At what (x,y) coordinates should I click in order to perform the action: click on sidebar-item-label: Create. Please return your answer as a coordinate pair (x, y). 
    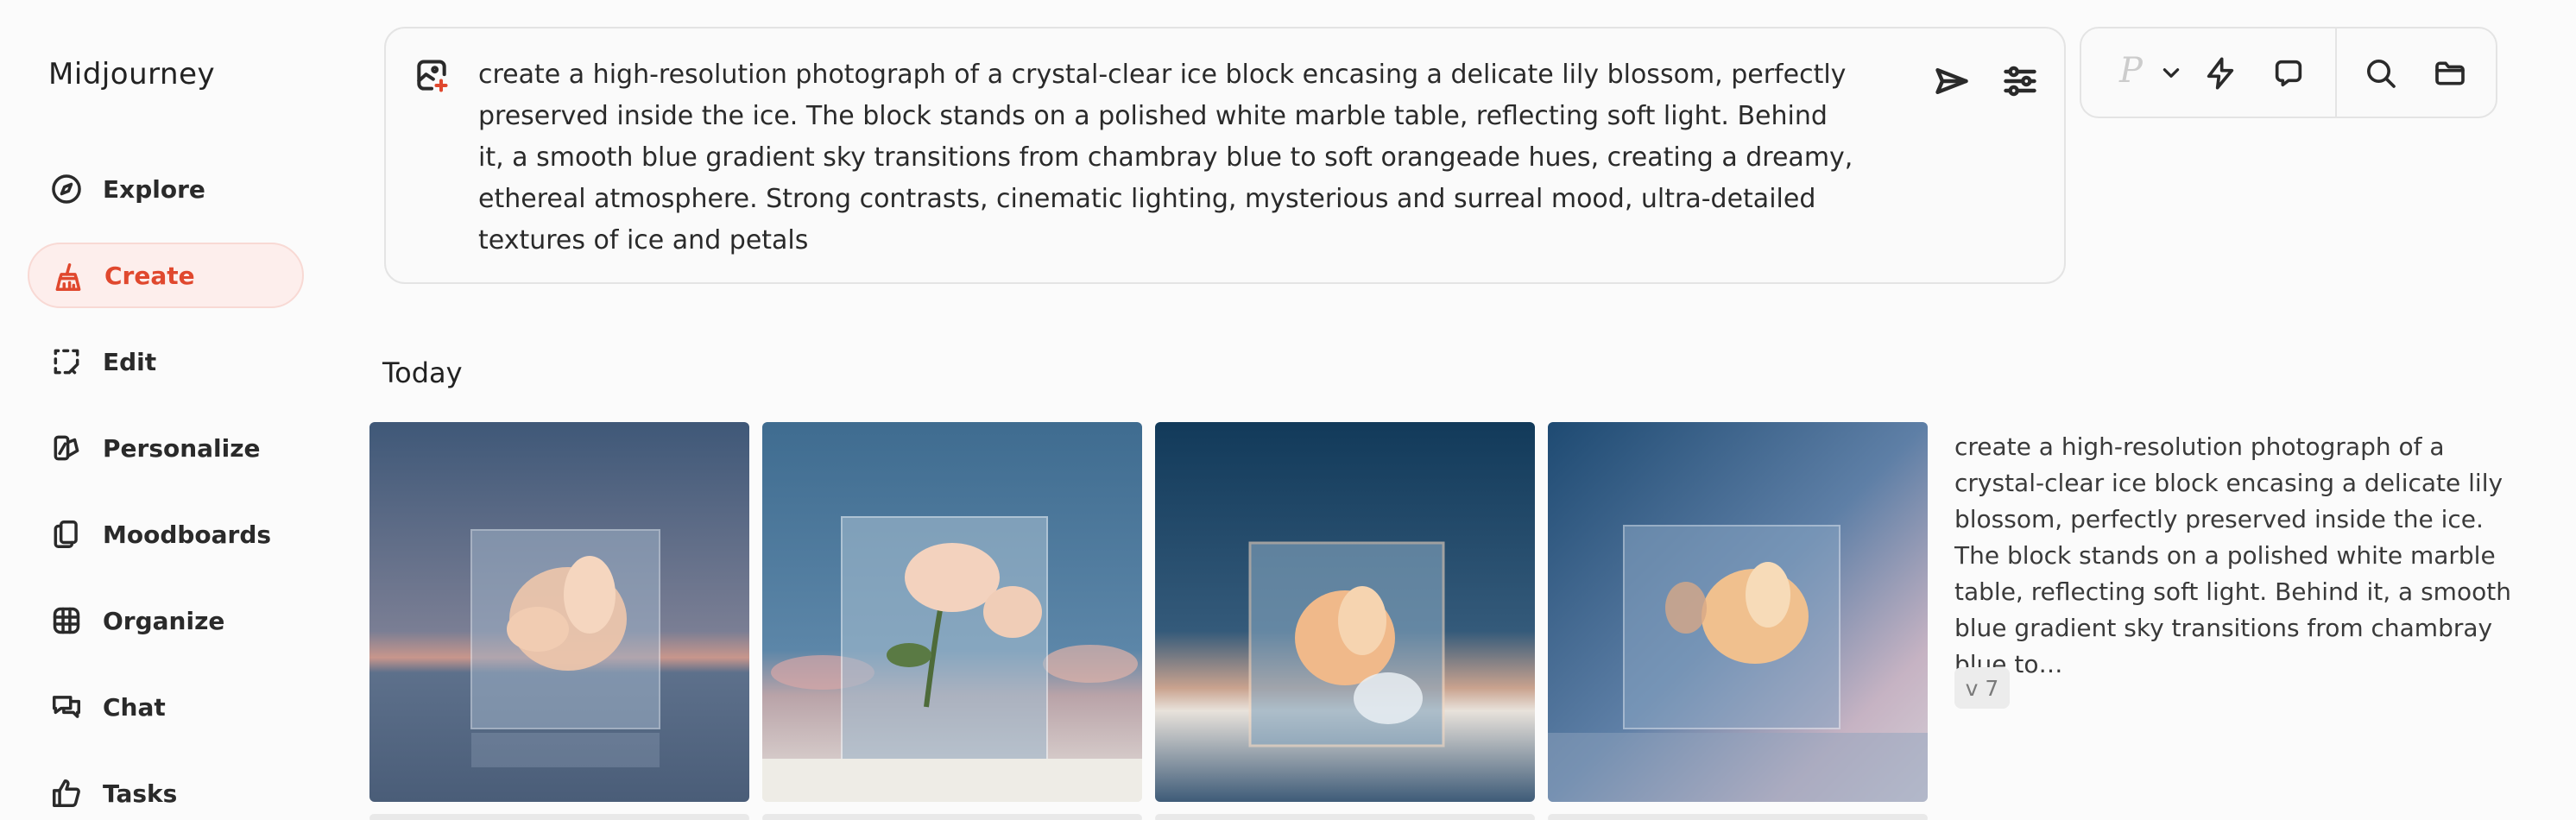
    Looking at the image, I should click on (149, 275).